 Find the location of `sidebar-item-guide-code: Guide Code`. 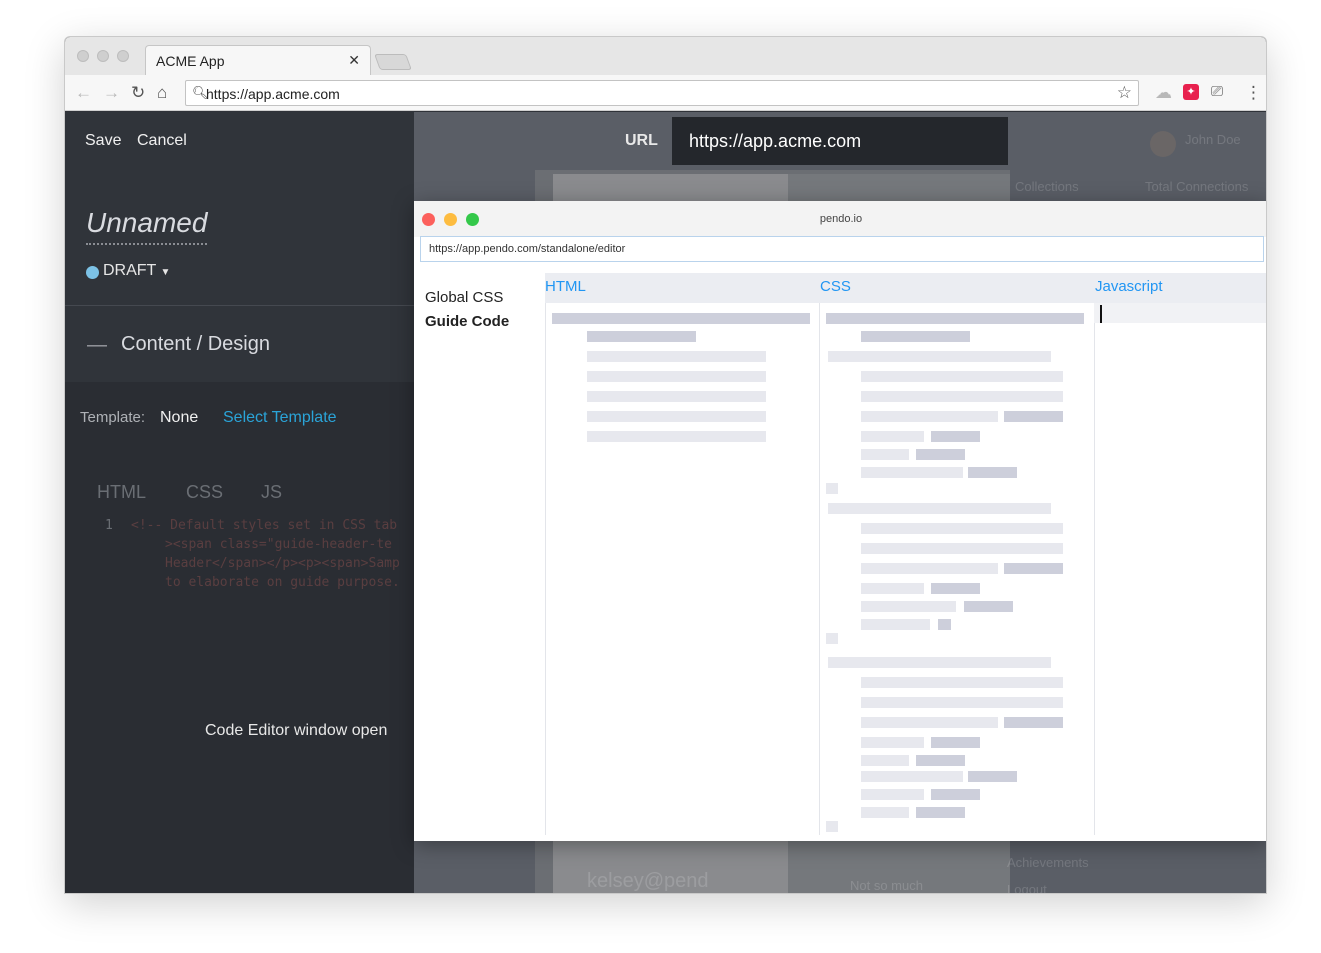

sidebar-item-guide-code: Guide Code is located at coordinates (467, 321).